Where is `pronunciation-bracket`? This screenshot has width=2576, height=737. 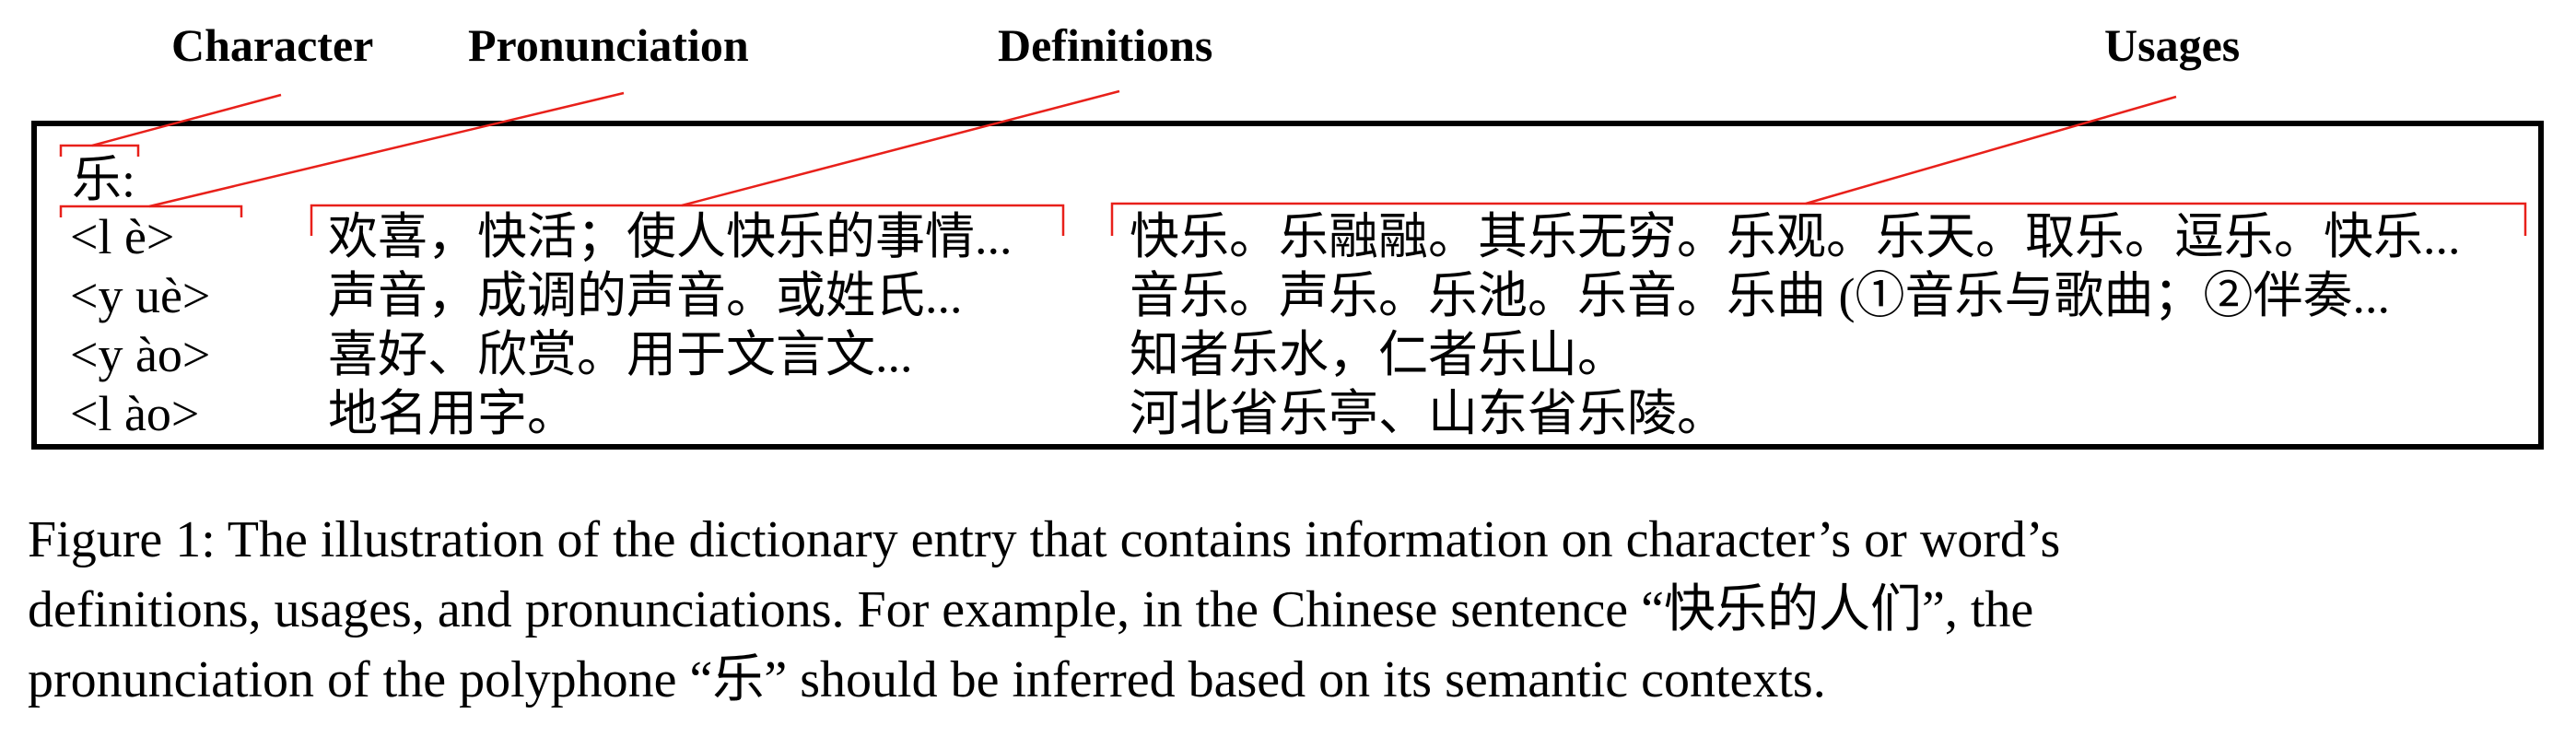
pronunciation-bracket is located at coordinates (151, 211).